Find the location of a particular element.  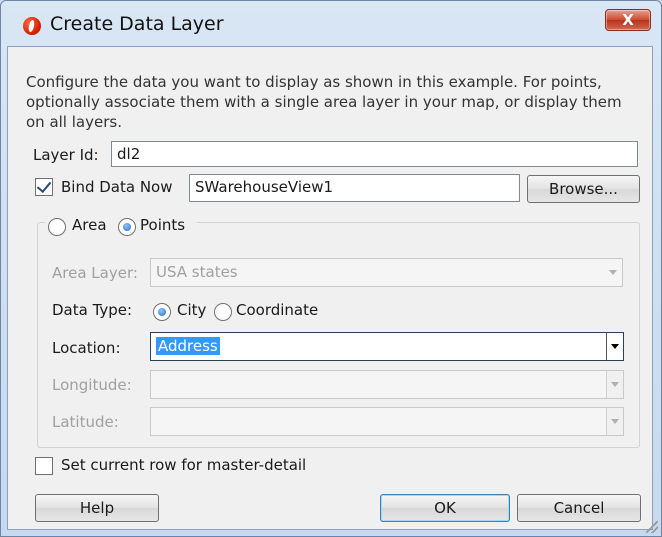

title-bar: Create Data Layer X is located at coordinates (331, 24).